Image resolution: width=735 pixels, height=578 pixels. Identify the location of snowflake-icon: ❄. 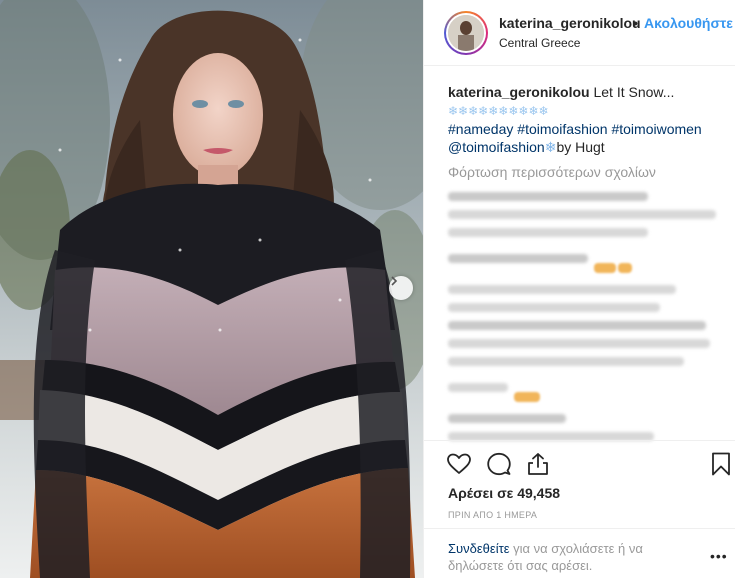
(550, 147).